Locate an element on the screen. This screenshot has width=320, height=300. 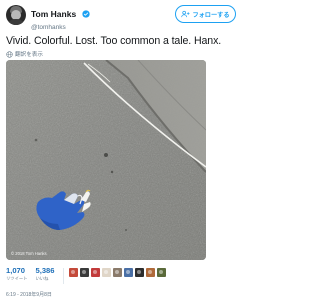
tweet-timestamp: 6:19 - 2018年9月8日 is located at coordinates (29, 294).